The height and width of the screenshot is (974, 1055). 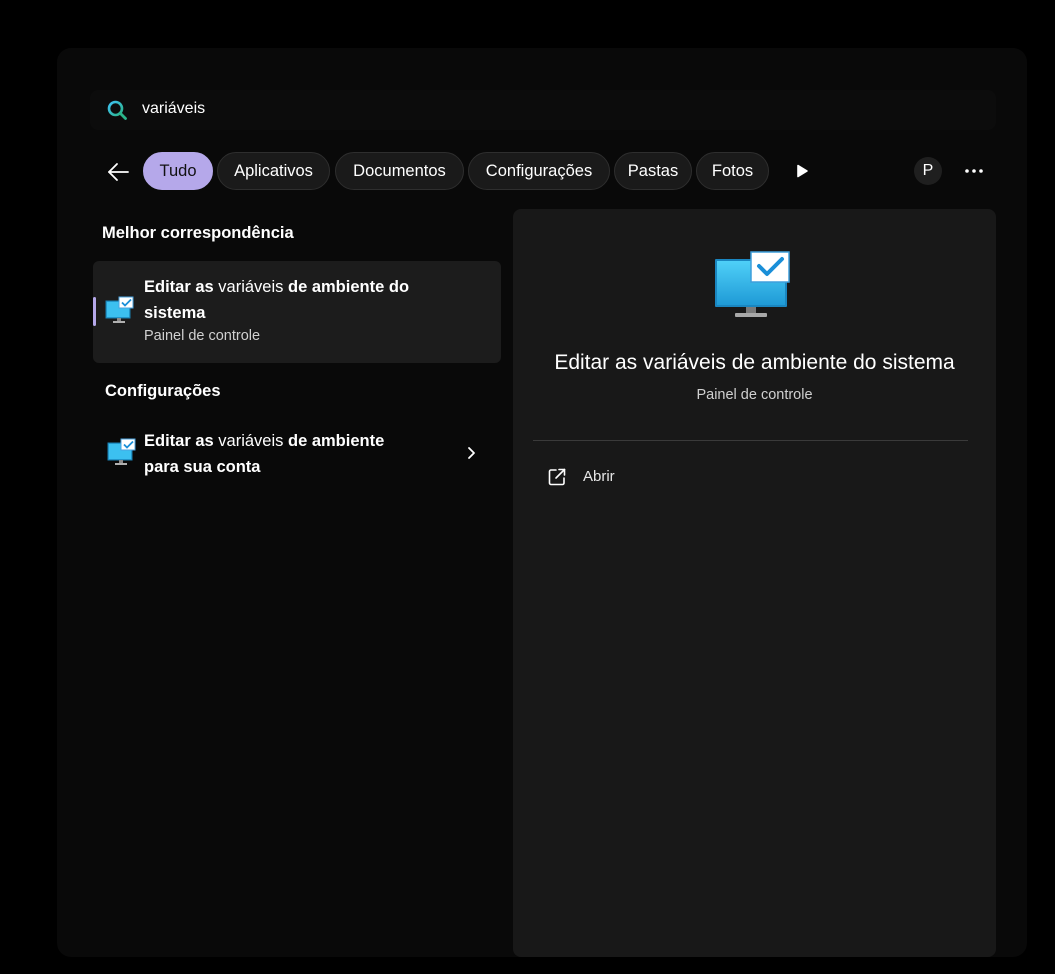 I want to click on best-match-subtitle: Painel de controle, so click(x=202, y=336).